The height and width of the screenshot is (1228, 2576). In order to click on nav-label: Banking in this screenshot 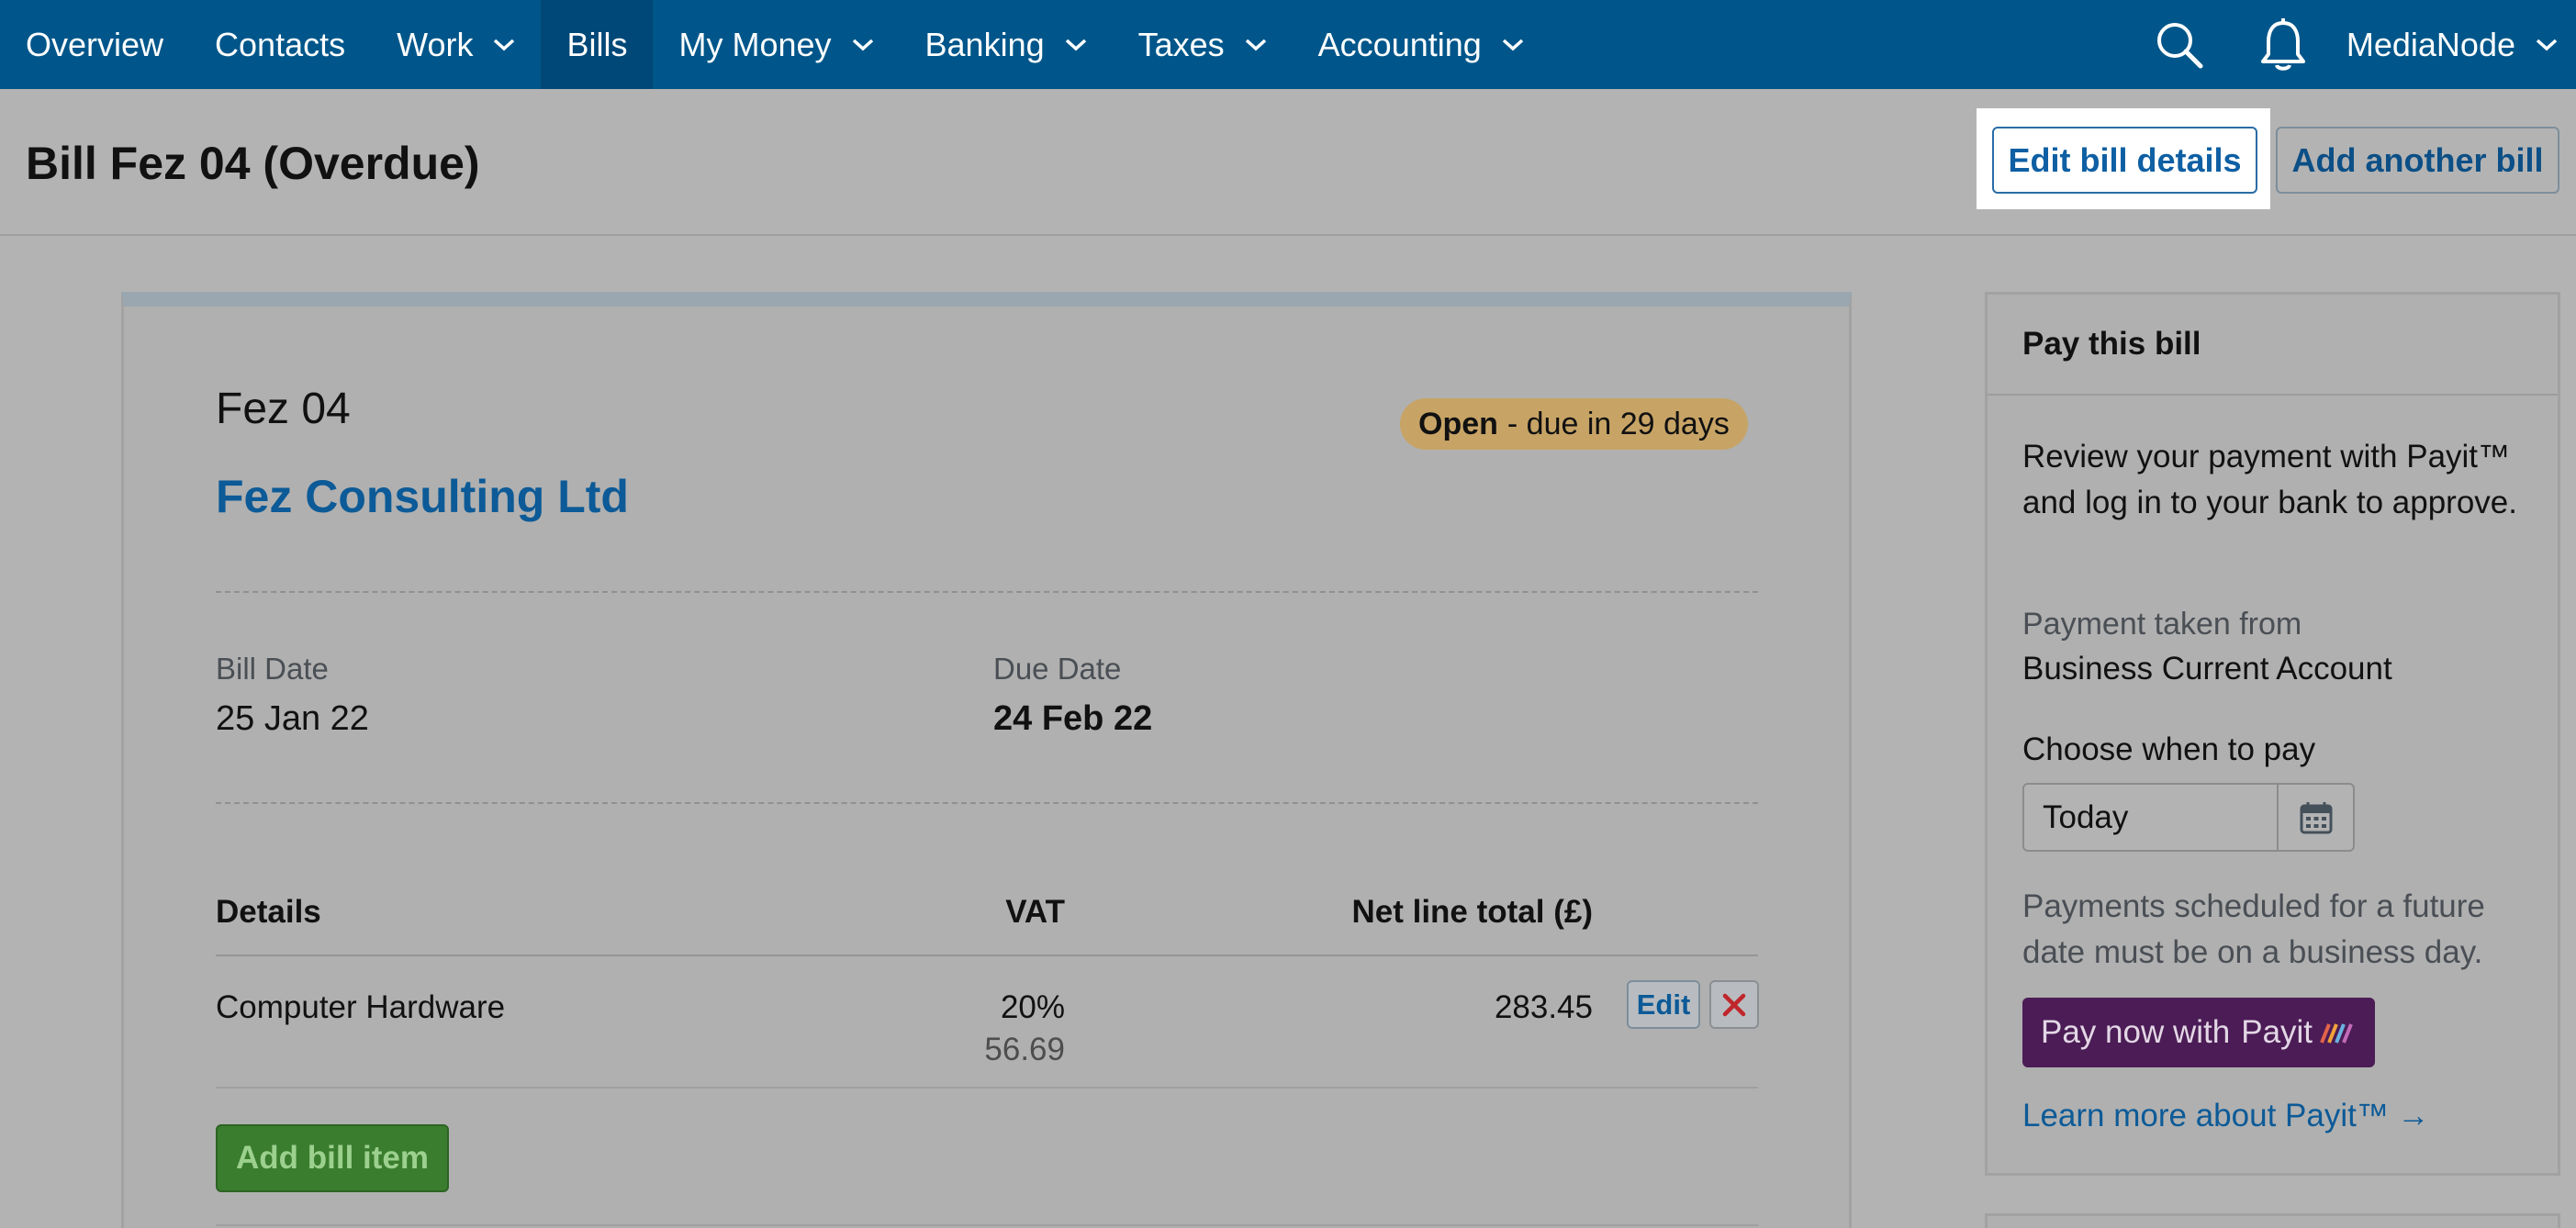, I will do `click(984, 44)`.